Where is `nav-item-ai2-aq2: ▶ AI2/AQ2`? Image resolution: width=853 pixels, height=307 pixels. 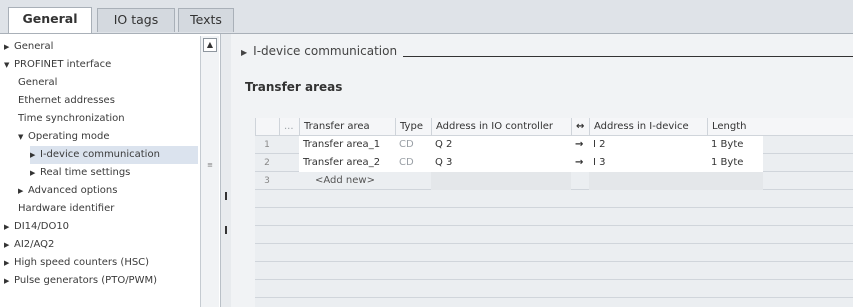 nav-item-ai2-aq2: ▶ AI2/AQ2 is located at coordinates (29, 245).